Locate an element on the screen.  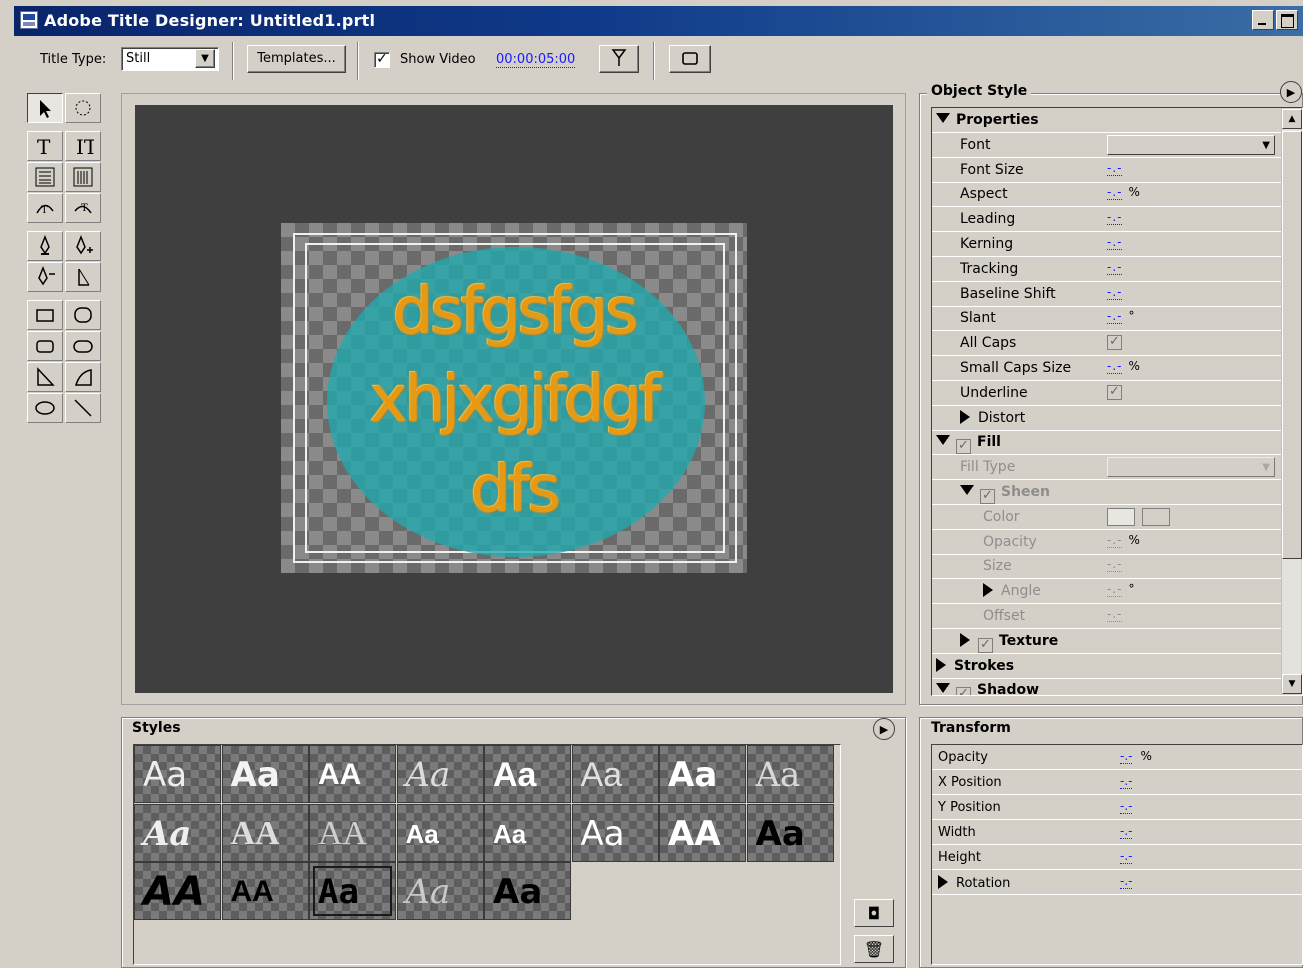
convert-anchor-point-tool-button is located at coordinates (83, 277).